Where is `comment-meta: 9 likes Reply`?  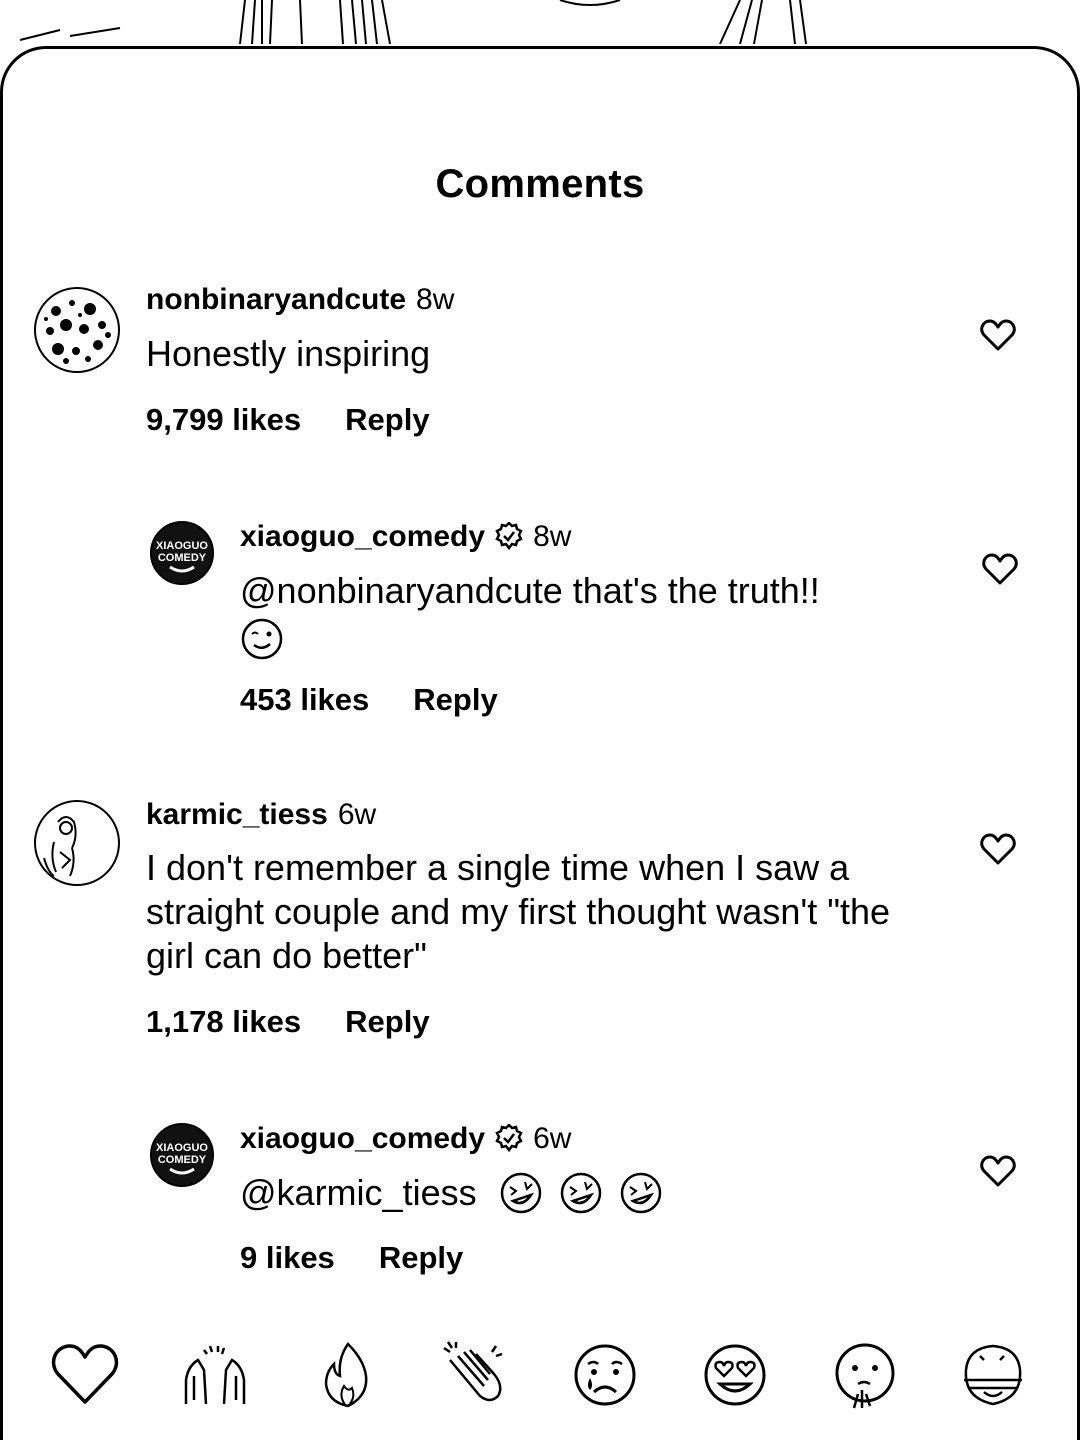
comment-meta: 9 likes Reply is located at coordinates (351, 1258).